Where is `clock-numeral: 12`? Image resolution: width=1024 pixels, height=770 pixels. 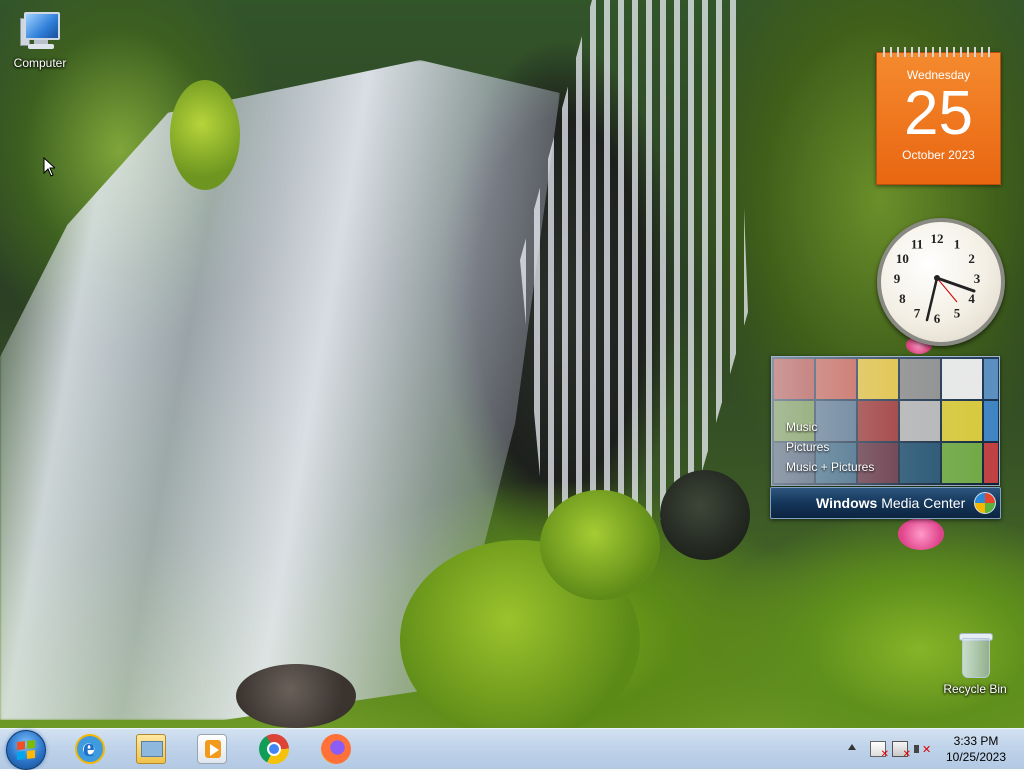
clock-numeral: 12 is located at coordinates (937, 238).